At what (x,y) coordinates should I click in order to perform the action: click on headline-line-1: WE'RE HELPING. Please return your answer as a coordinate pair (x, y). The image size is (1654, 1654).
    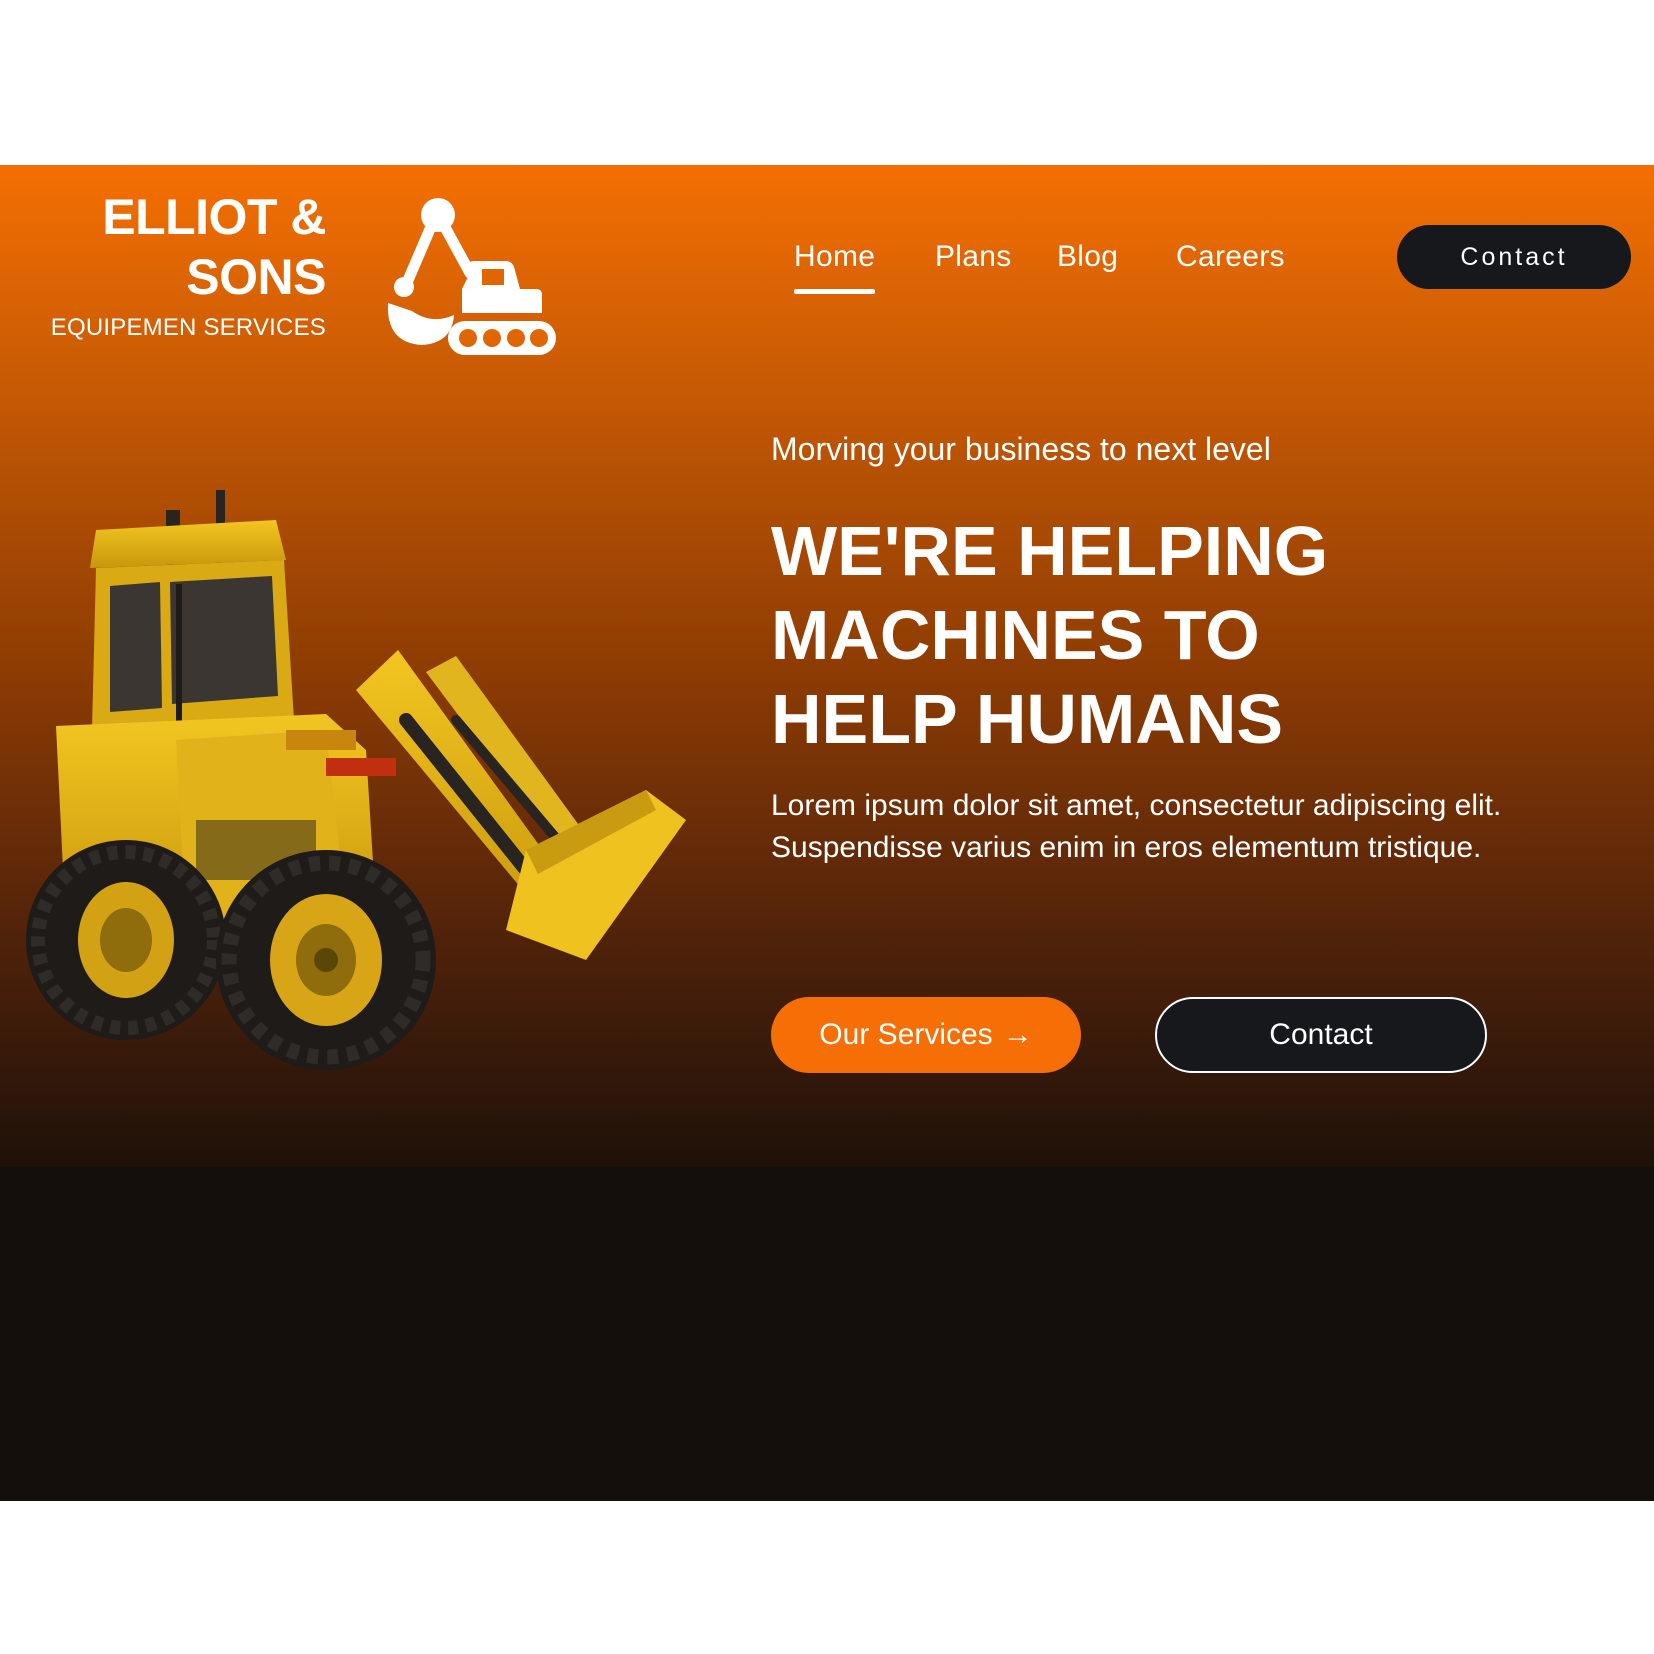
    Looking at the image, I should click on (1050, 551).